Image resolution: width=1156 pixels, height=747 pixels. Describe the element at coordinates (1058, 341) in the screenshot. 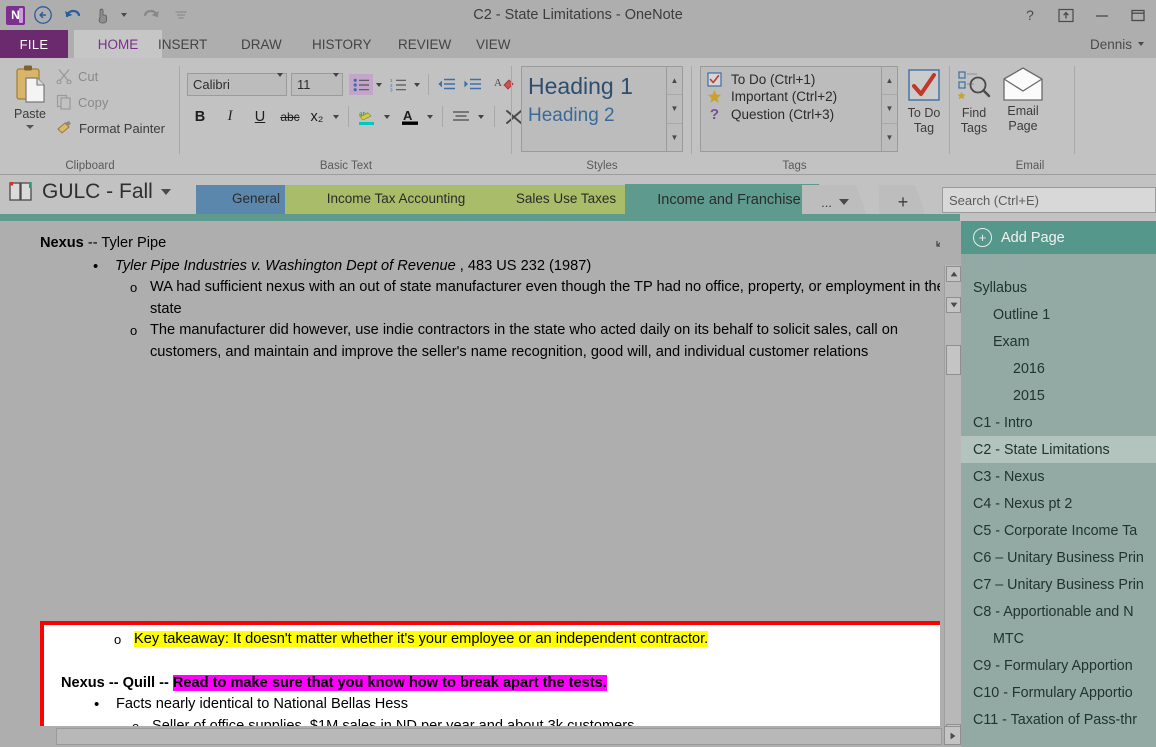

I see `page-item-exam: Exam` at that location.